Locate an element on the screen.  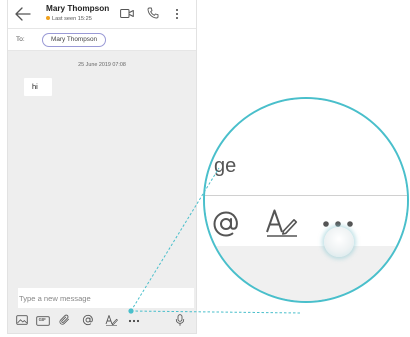
arrow-left-icon is located at coordinates (23, 14).